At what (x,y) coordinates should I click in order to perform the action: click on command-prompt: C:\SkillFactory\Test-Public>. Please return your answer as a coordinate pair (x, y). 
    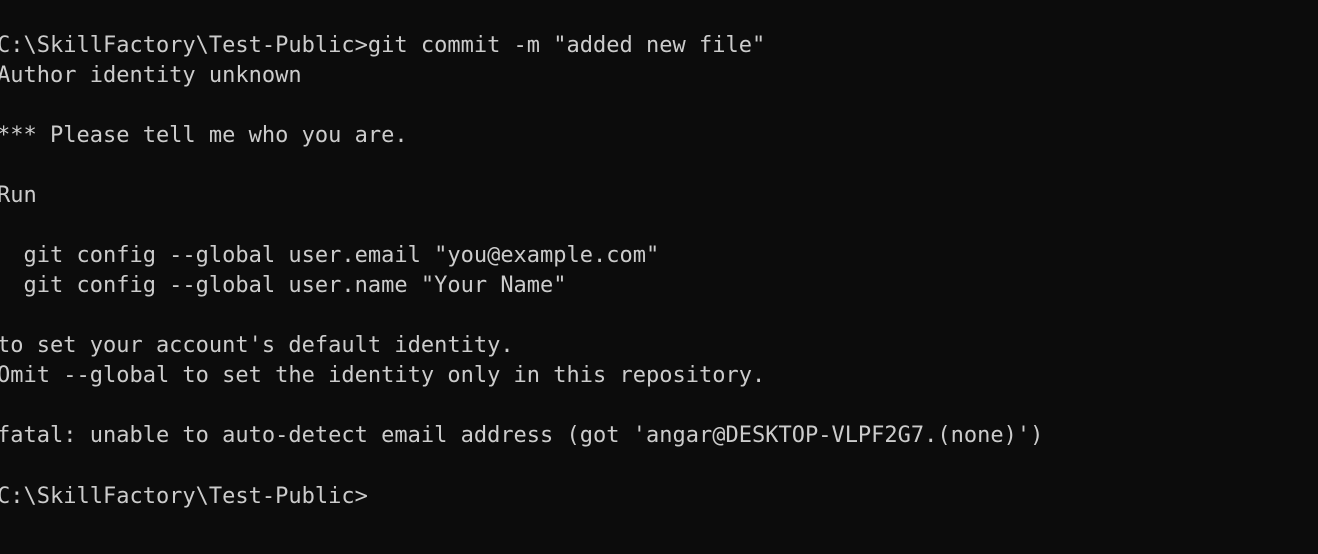
    Looking at the image, I should click on (657, 496).